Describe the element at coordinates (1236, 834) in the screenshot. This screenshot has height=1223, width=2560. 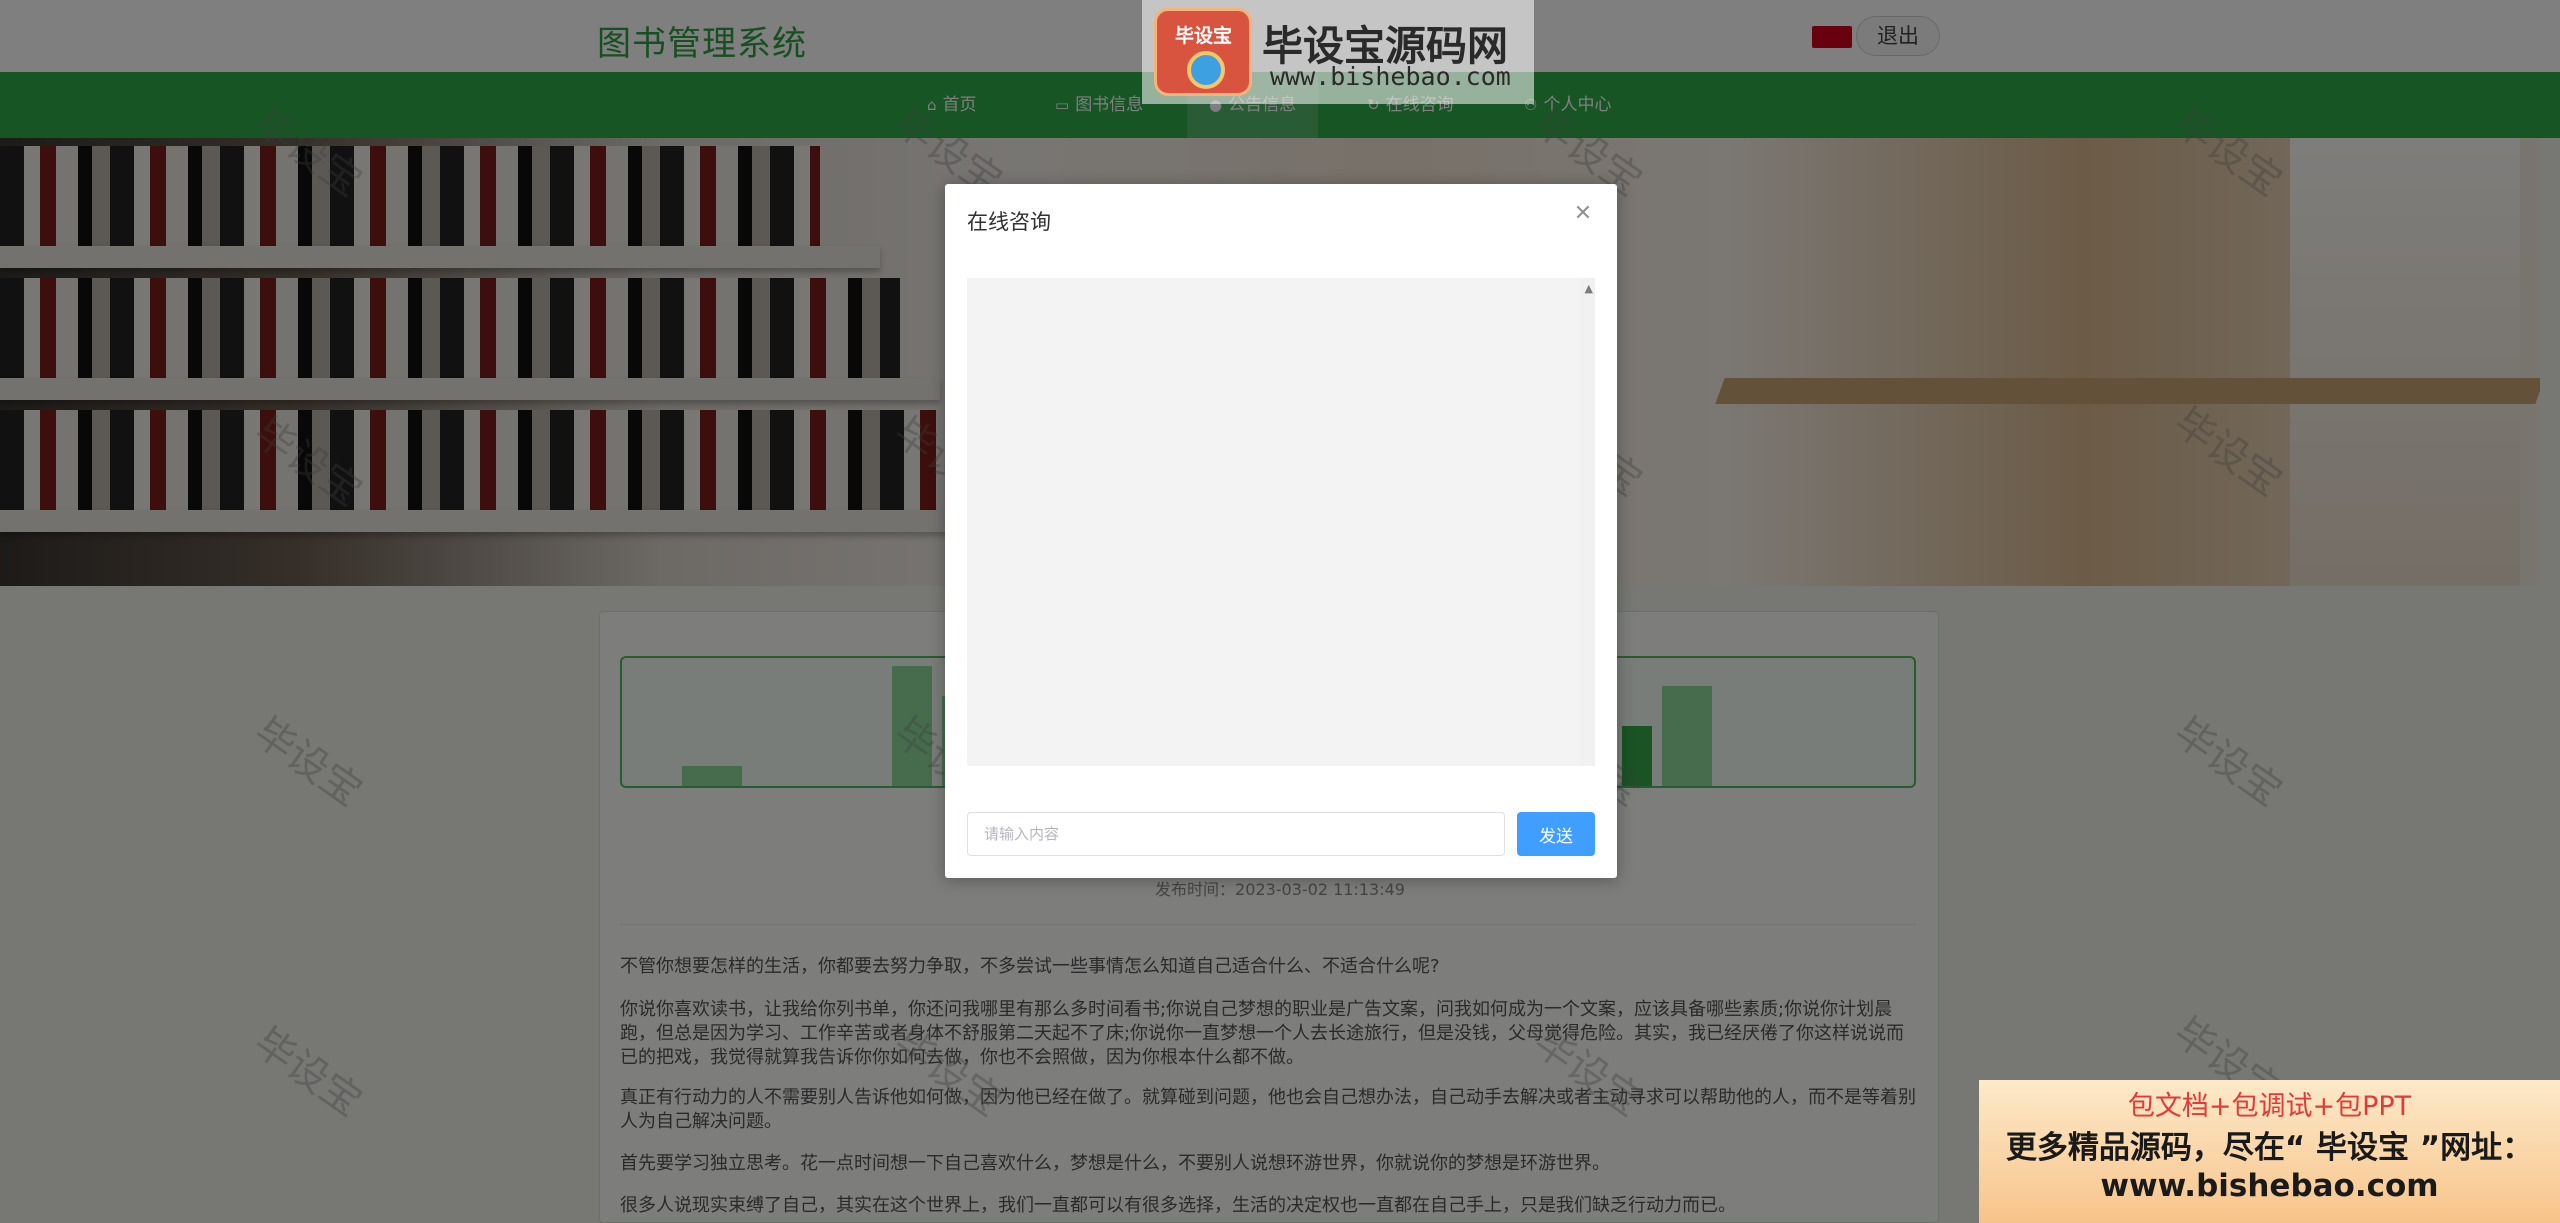
I see `chat-input` at that location.